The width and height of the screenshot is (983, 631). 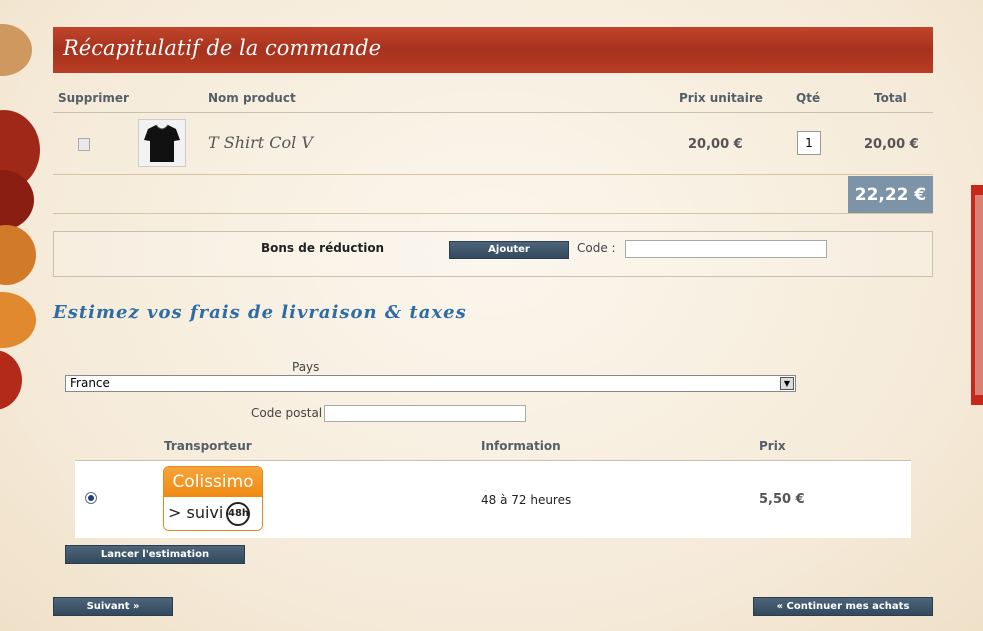 What do you see at coordinates (596, 248) in the screenshot?
I see `voucher-code-label: Code :` at bounding box center [596, 248].